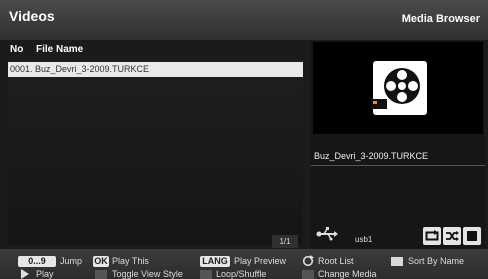 This screenshot has height=279, width=488. What do you see at coordinates (285, 241) in the screenshot?
I see `page-indicator: 1/1` at bounding box center [285, 241].